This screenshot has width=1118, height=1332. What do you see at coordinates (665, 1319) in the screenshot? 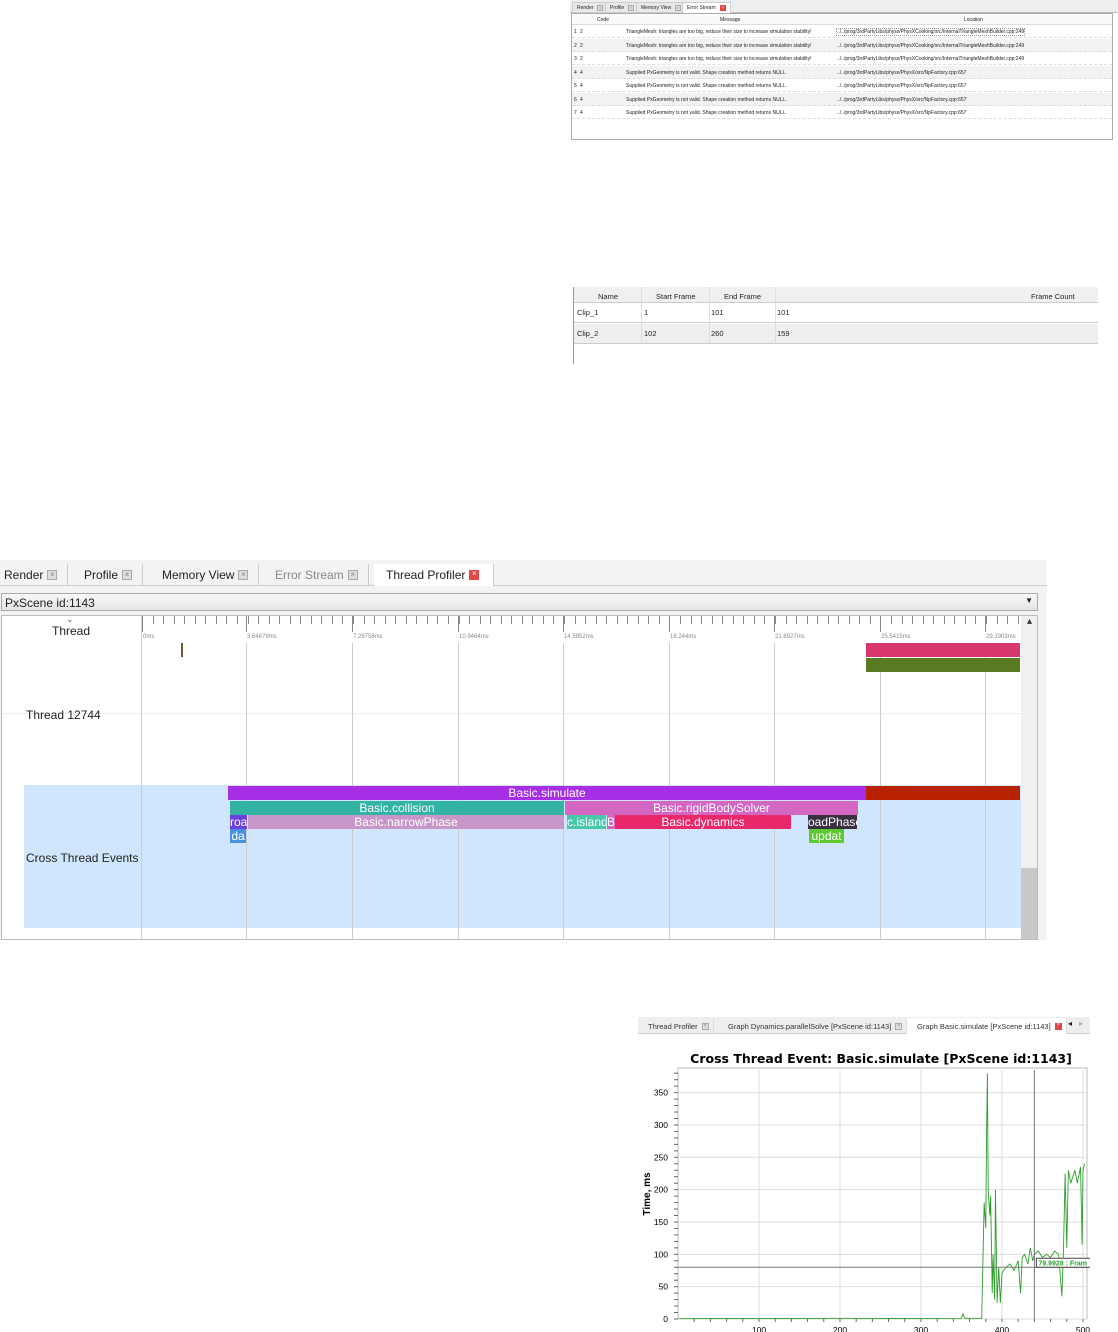
I see `y-tick-label: 0` at bounding box center [665, 1319].